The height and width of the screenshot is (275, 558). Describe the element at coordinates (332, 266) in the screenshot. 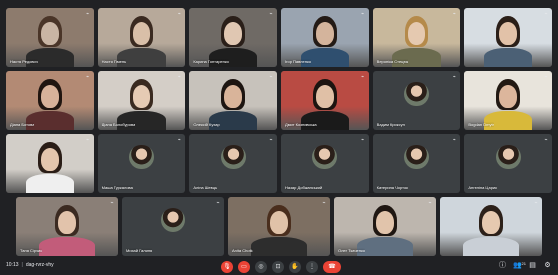

I see `end-call-icon: ☎` at that location.